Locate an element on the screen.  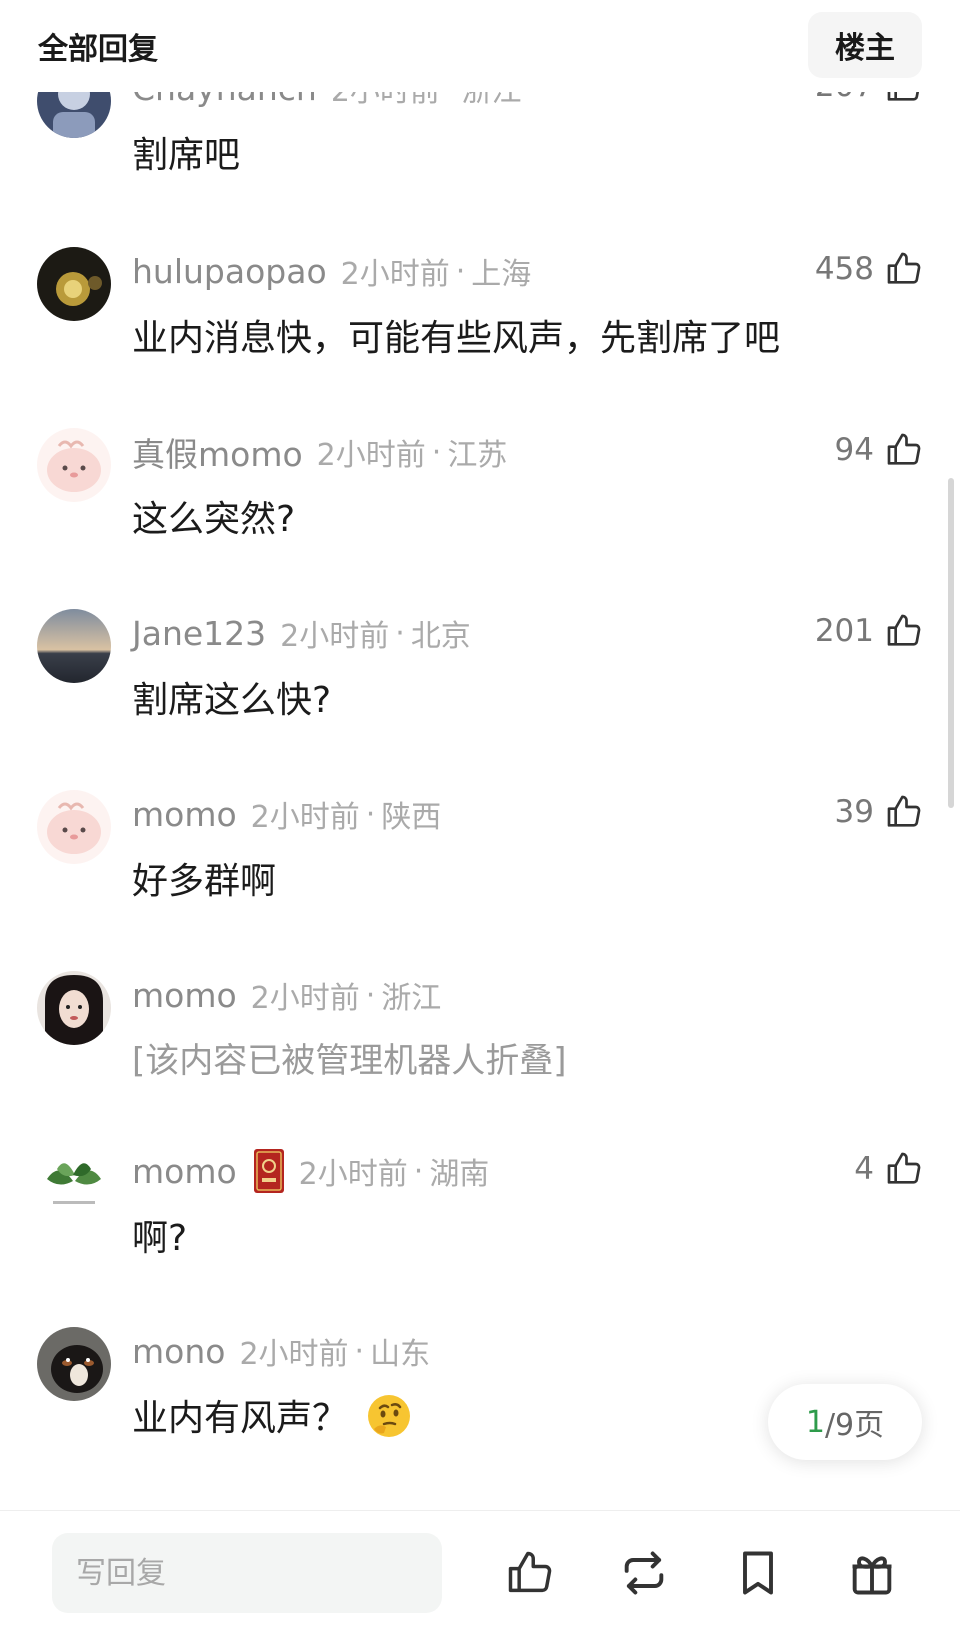
comment-text: 业内消息快，可能有些风声，先割席了吧 is located at coordinates (456, 338).